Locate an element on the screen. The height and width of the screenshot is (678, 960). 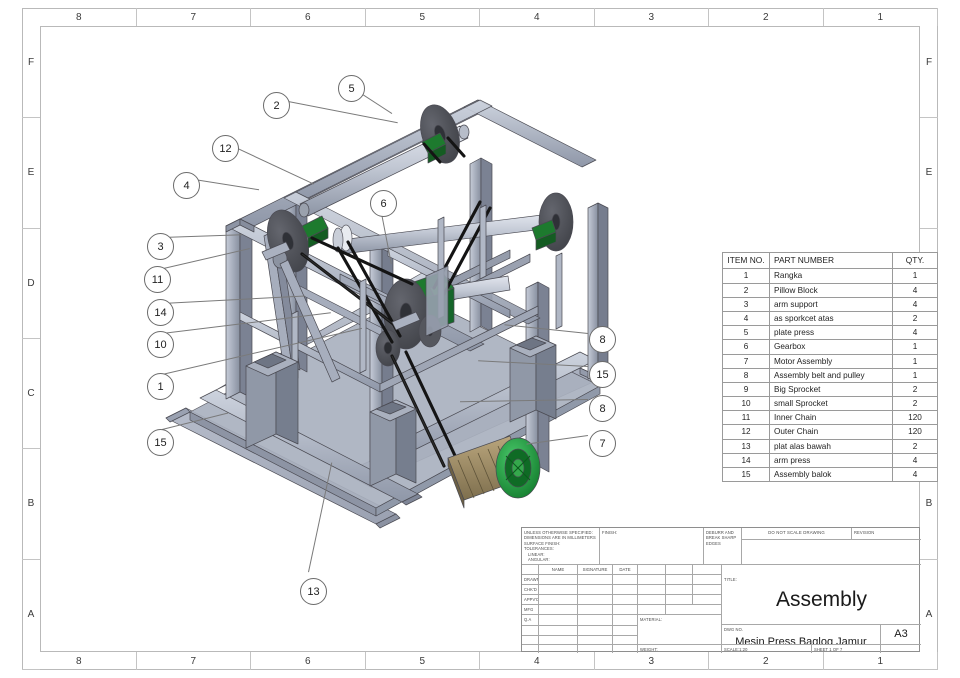
bom-cell-part: arm press is located at coordinates (831, 460).